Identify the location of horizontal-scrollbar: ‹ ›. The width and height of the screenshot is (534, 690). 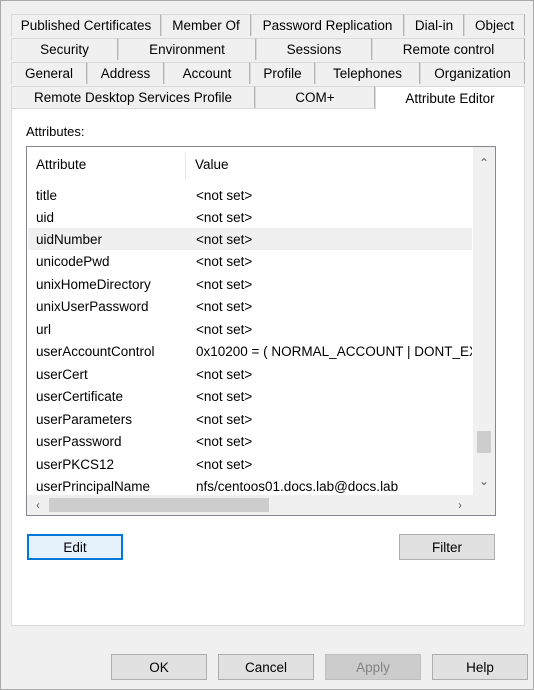
(250, 505).